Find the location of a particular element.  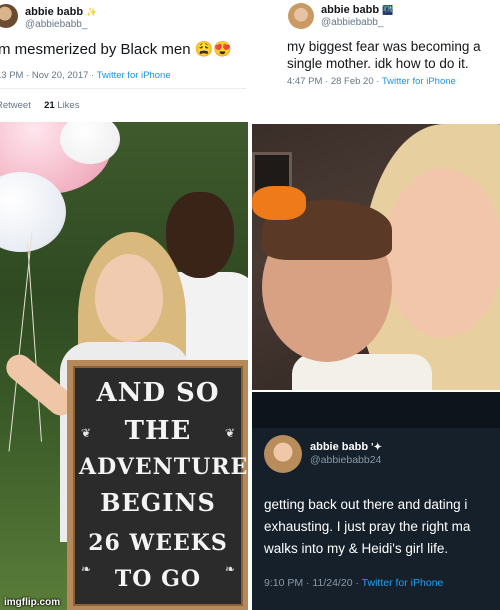

display-name: abbie babb 🌃 is located at coordinates (357, 10).